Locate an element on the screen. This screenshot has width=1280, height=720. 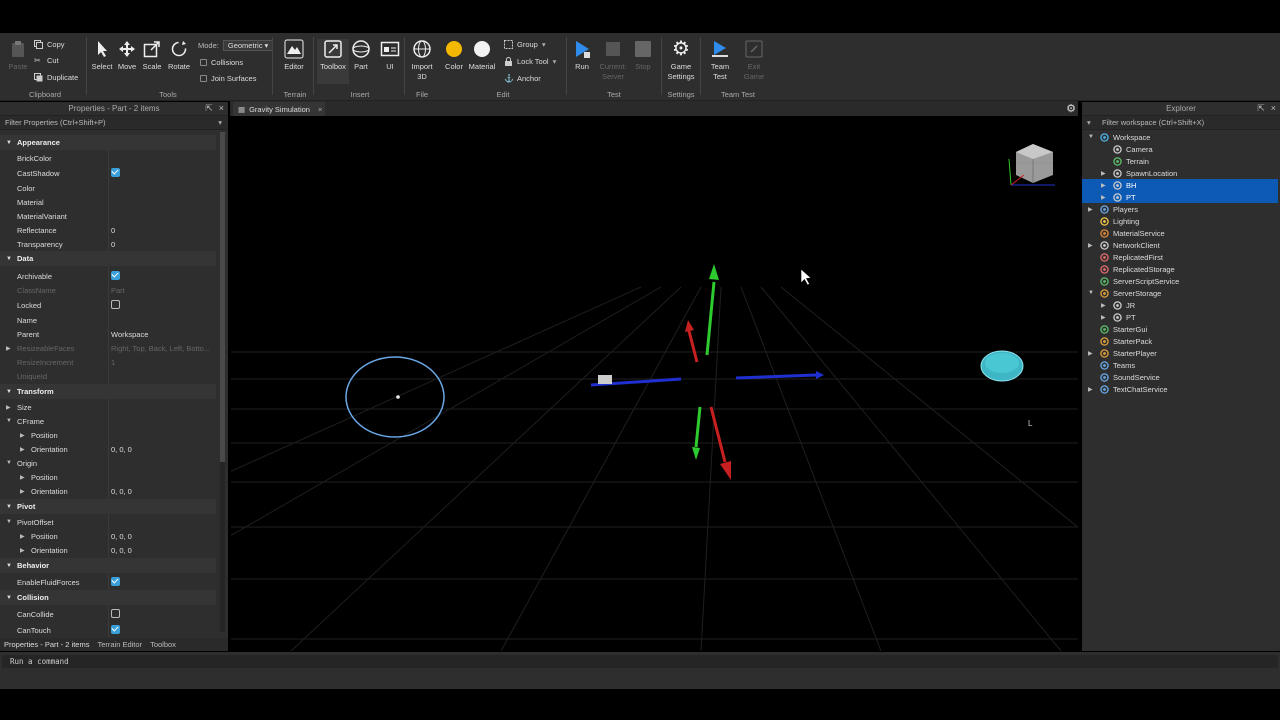
prop-pivot-position: ▶ Position 0, 0, 0 is located at coordinates (108, 536).